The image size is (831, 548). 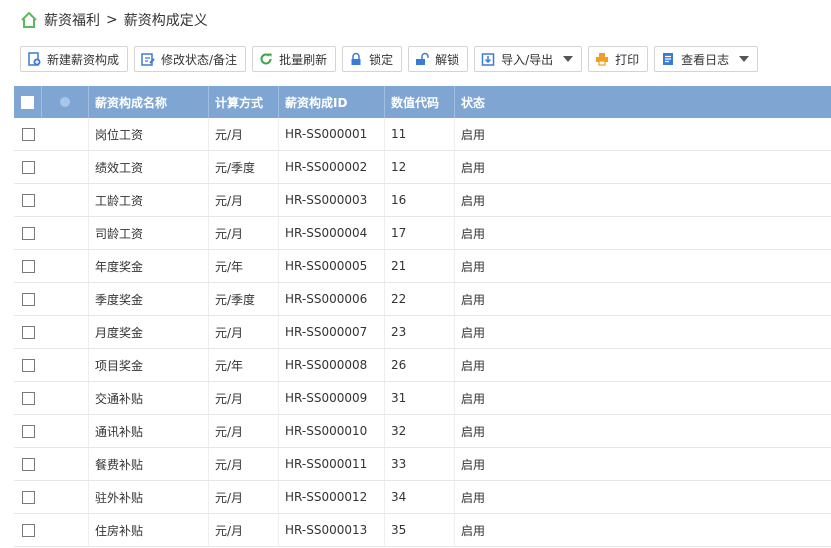 I want to click on cell-code: 31, so click(x=420, y=398).